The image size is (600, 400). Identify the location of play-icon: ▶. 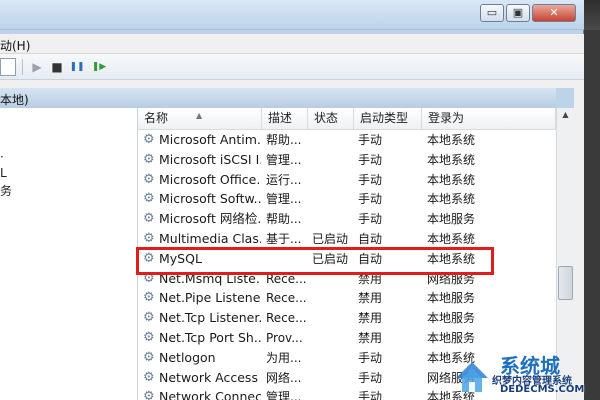
(37, 67).